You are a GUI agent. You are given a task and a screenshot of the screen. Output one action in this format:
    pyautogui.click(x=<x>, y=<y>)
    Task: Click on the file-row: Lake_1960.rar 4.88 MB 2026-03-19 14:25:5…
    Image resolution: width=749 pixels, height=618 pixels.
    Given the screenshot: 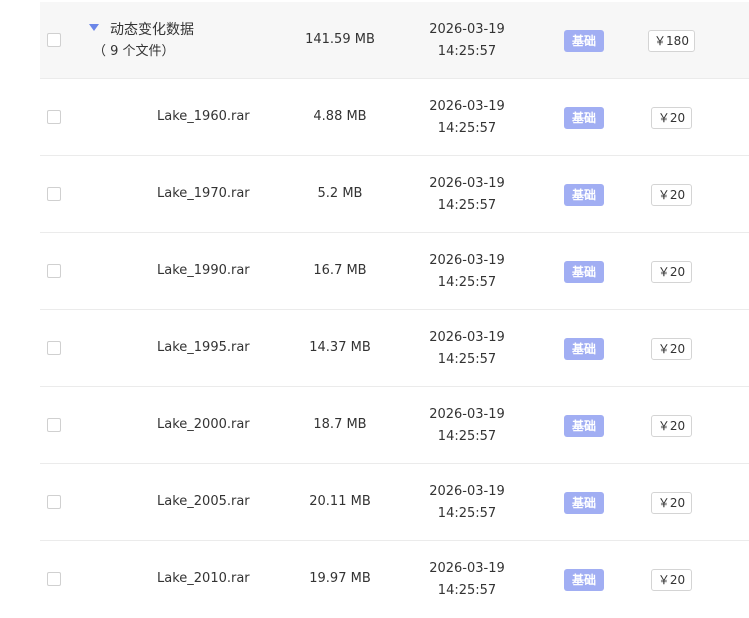 What is the action you would take?
    pyautogui.click(x=374, y=117)
    